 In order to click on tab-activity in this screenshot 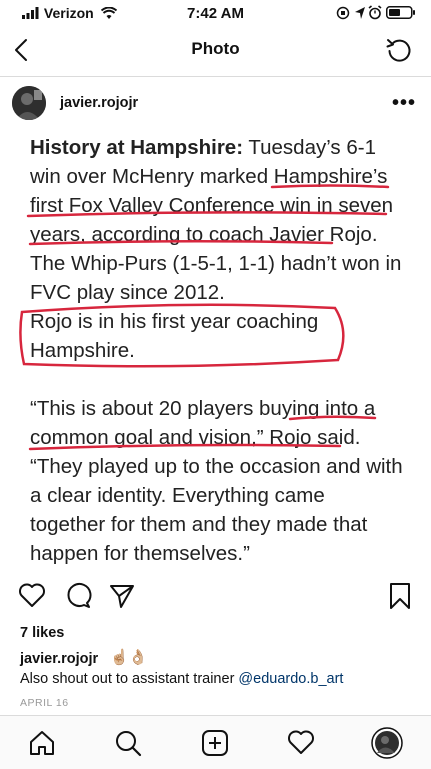, I will do `click(301, 744)`.